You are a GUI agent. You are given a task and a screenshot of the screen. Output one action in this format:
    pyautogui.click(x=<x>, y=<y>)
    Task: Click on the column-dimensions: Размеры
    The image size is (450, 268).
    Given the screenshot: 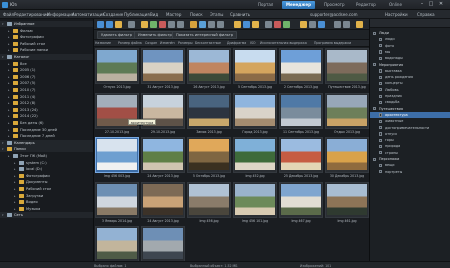 What is the action you would take?
    pyautogui.click(x=185, y=43)
    